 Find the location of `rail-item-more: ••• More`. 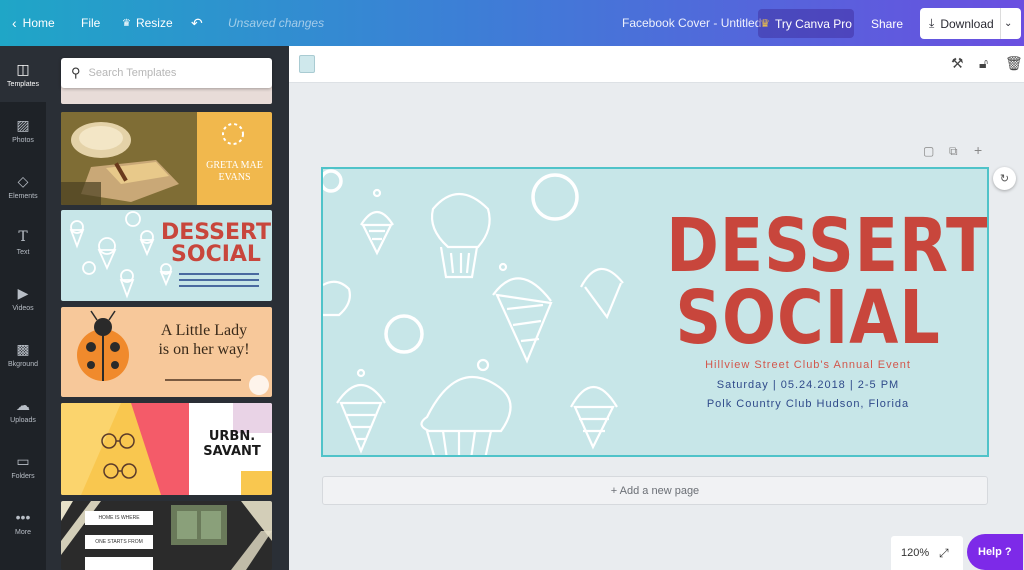

rail-item-more: ••• More is located at coordinates (23, 522).